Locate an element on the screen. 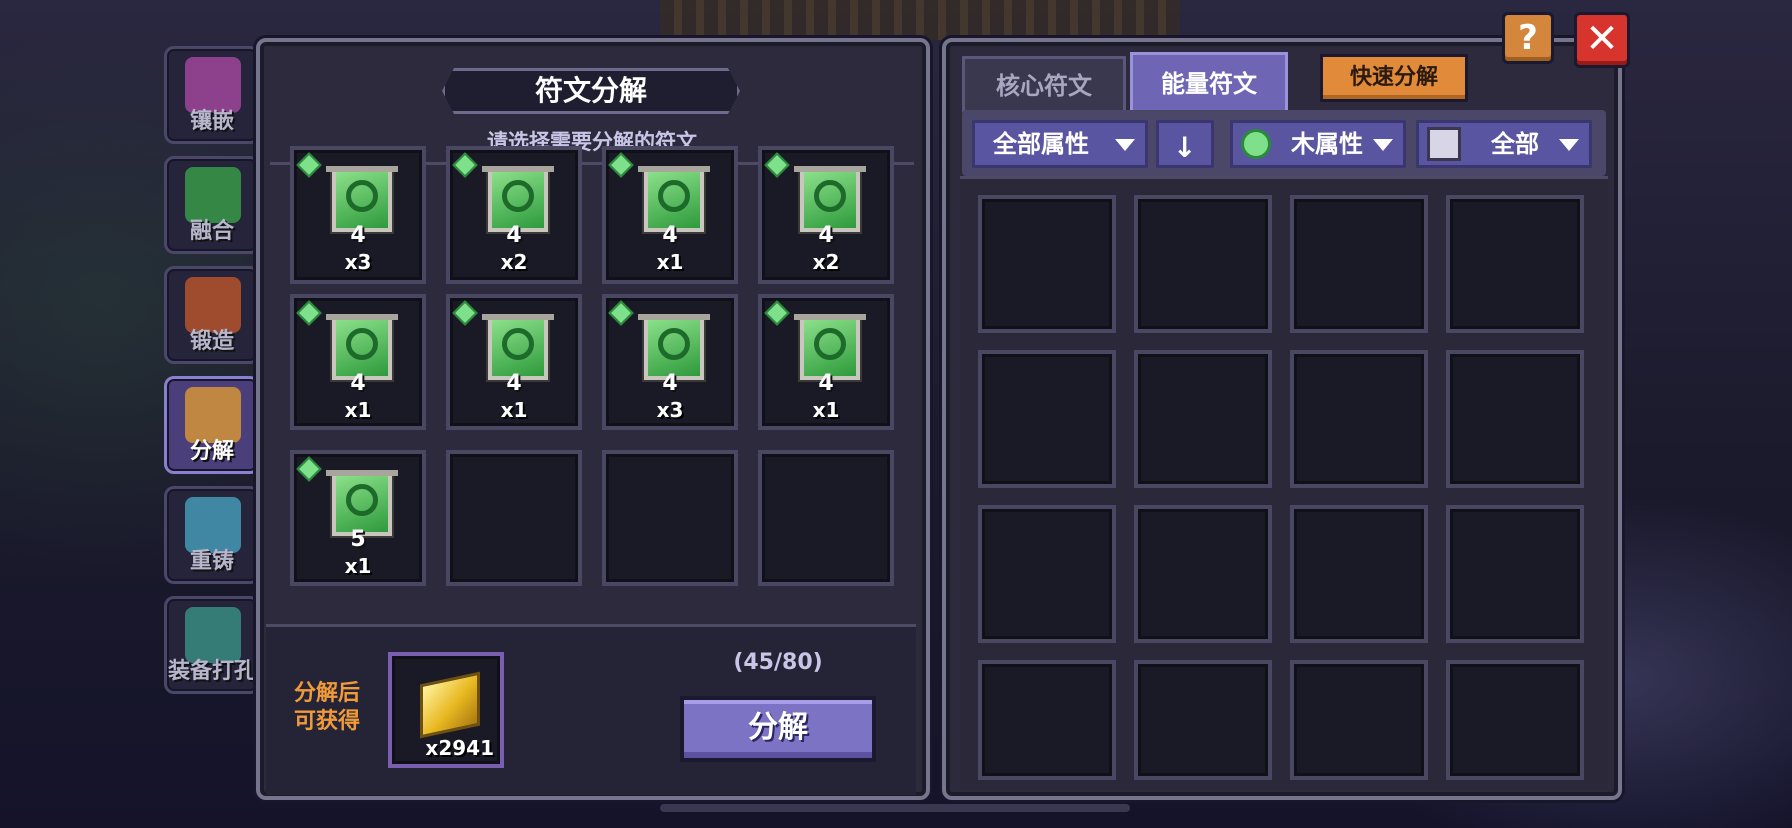 The height and width of the screenshot is (828, 1792). sidebar-item-drill: 装备打孔 is located at coordinates (212, 645).